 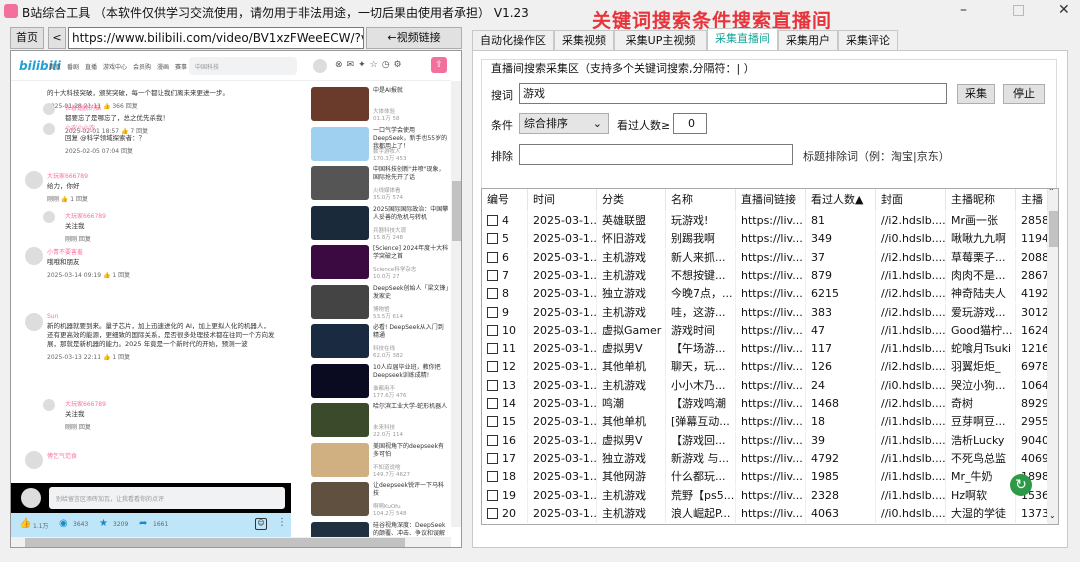 I want to click on video-title: 必看! DeepSeek从入门到精通, so click(x=411, y=332).